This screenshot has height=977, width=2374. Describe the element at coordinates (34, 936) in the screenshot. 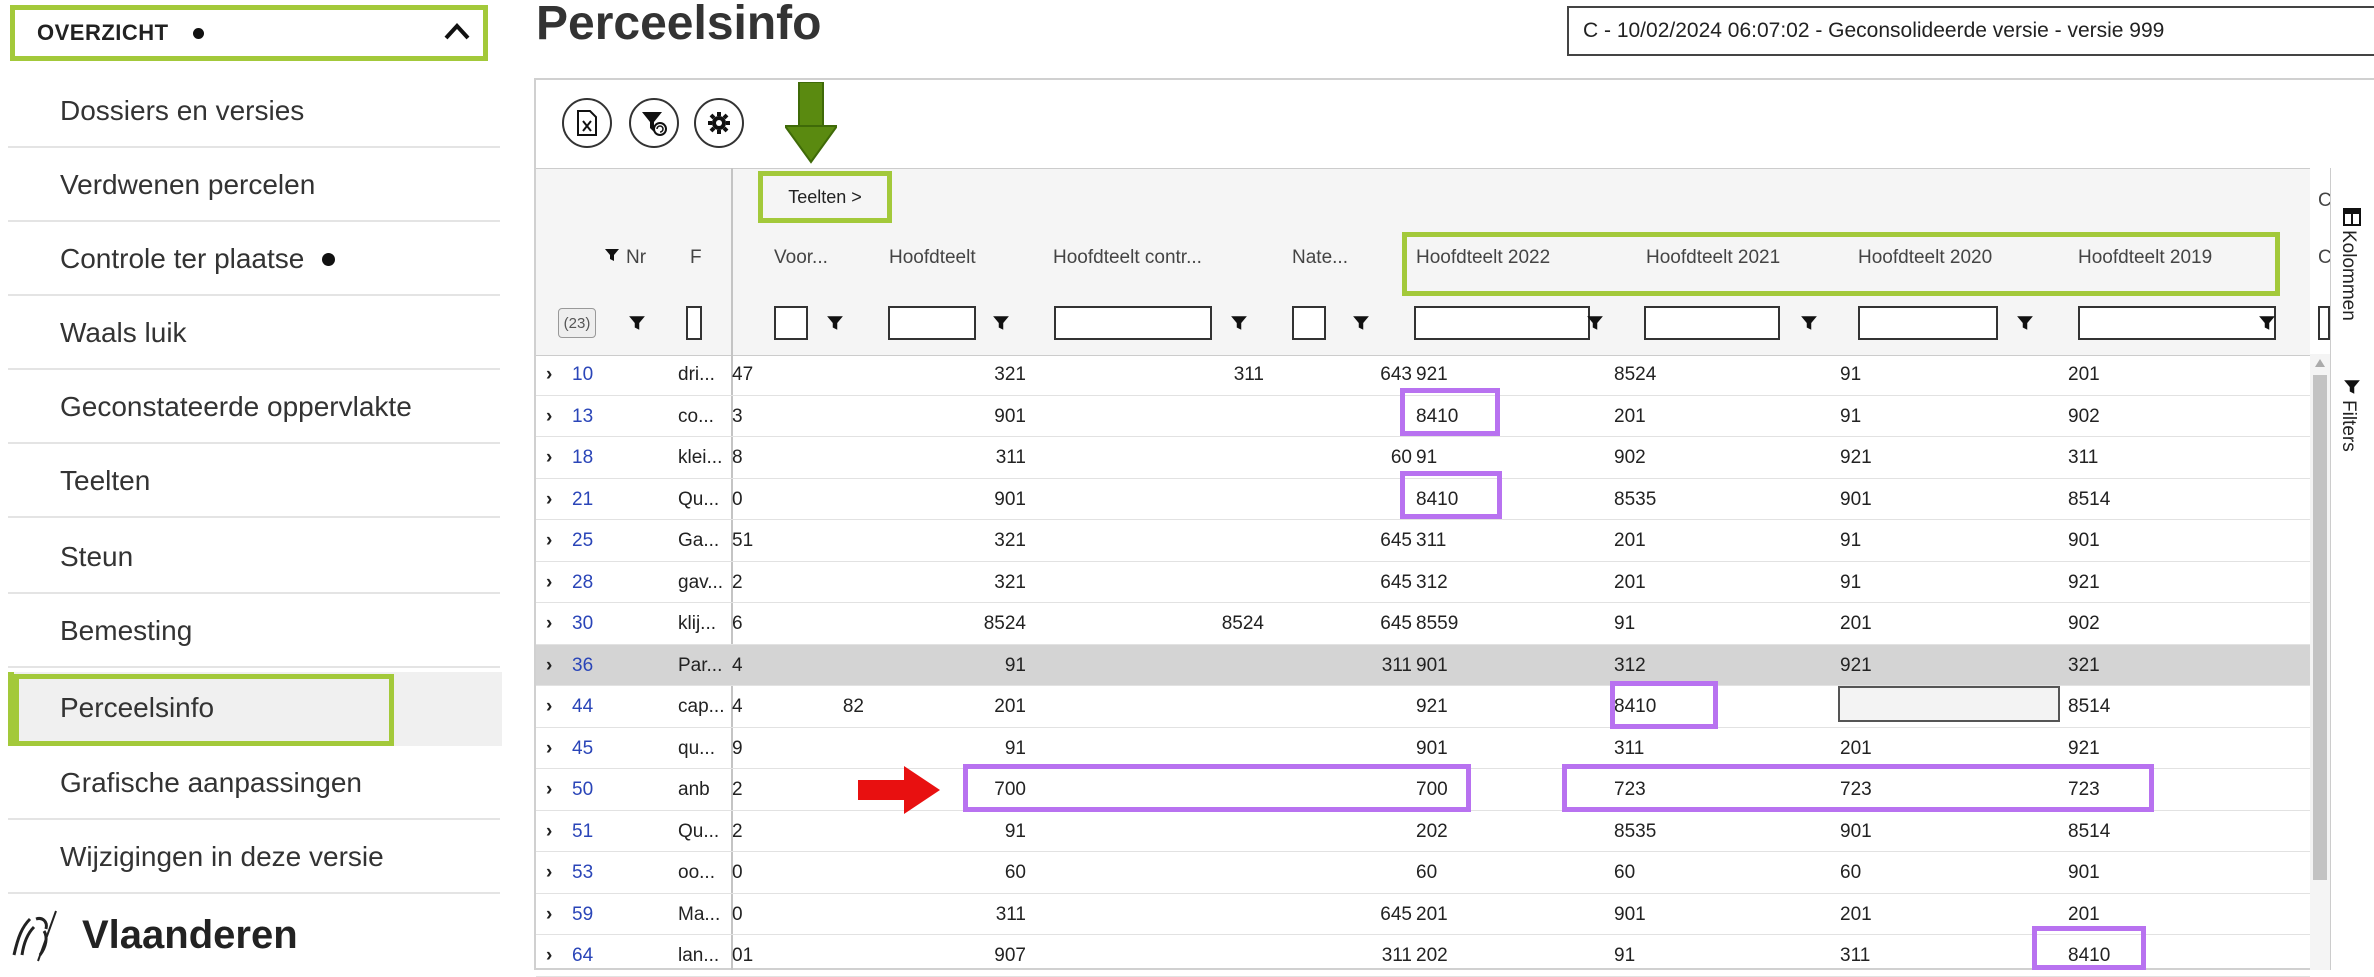

I see `lion-icon` at that location.